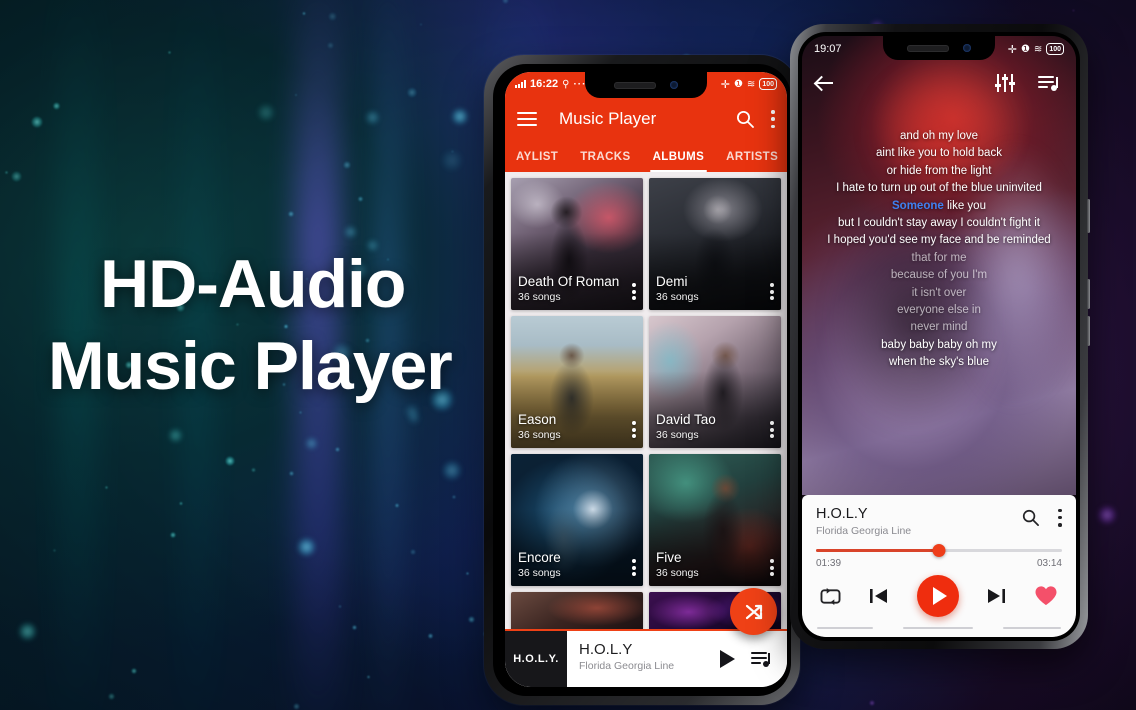 Image resolution: width=1136 pixels, height=710 pixels. I want to click on album-name: Encore, so click(539, 557).